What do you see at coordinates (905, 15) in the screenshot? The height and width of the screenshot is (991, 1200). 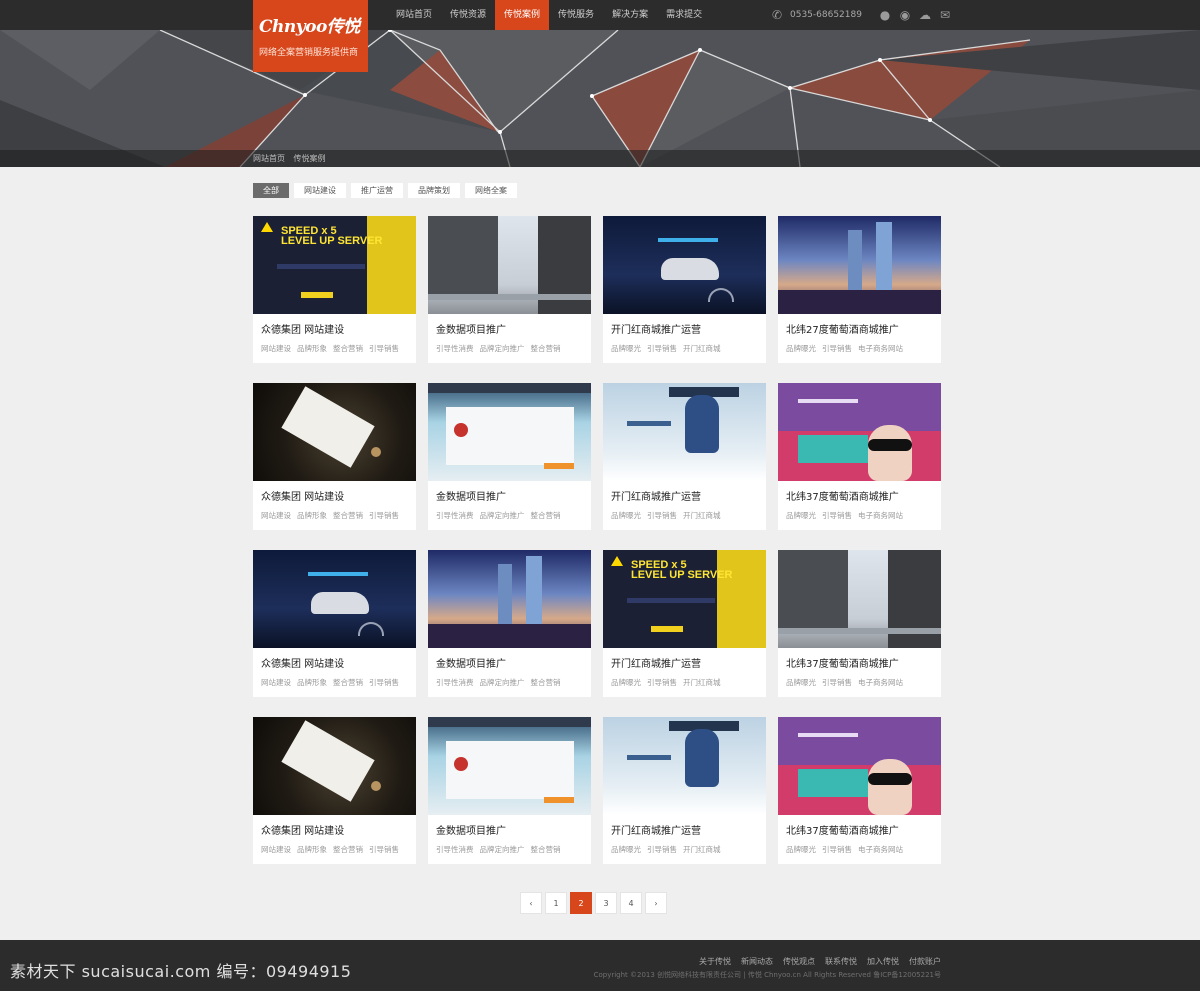 I see `weibo-icon: ◉` at bounding box center [905, 15].